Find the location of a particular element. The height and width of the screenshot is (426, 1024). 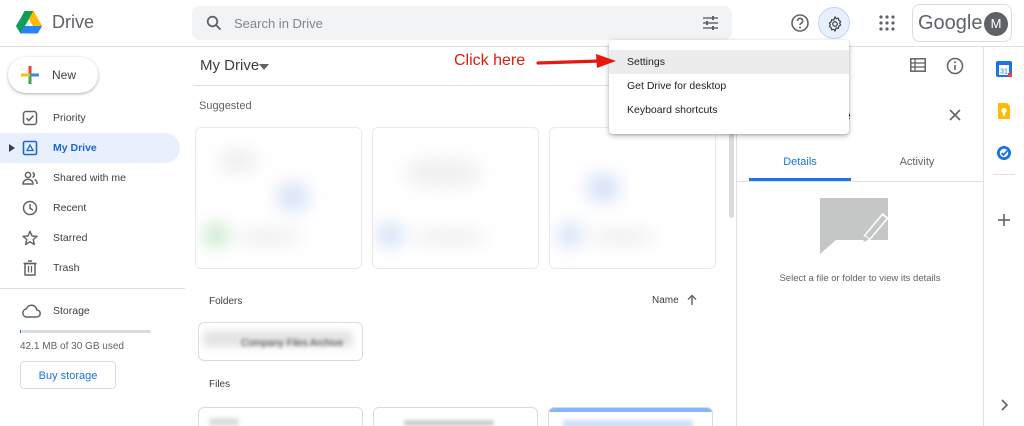

rail-divider is located at coordinates (1004, 174).